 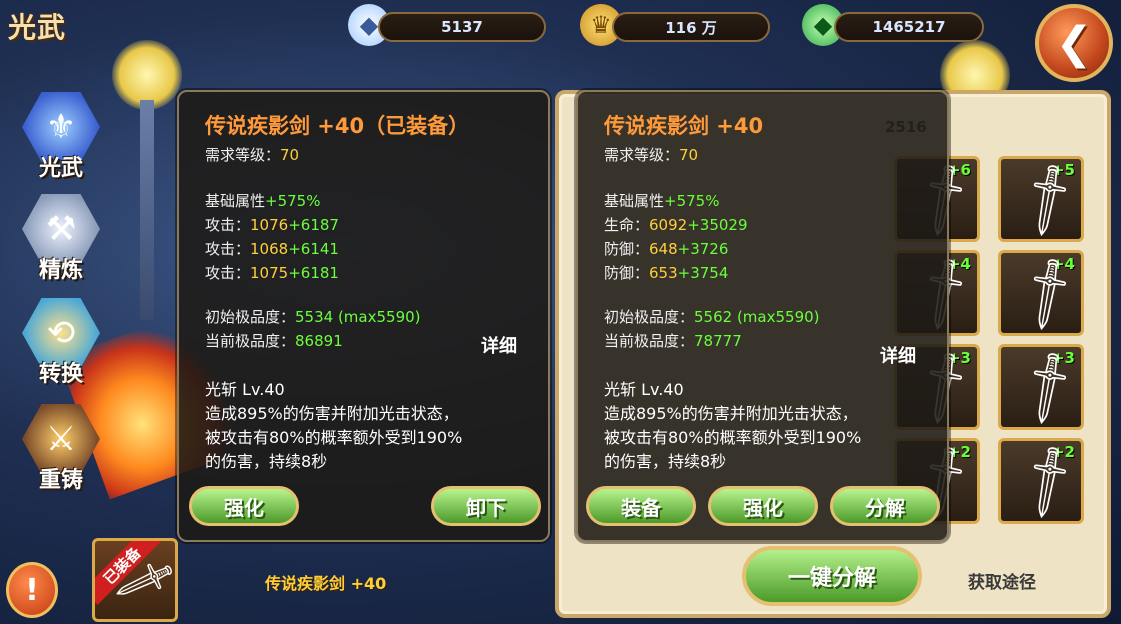 What do you see at coordinates (676, 225) in the screenshot?
I see `stat-line: 生命：6092+35029` at bounding box center [676, 225].